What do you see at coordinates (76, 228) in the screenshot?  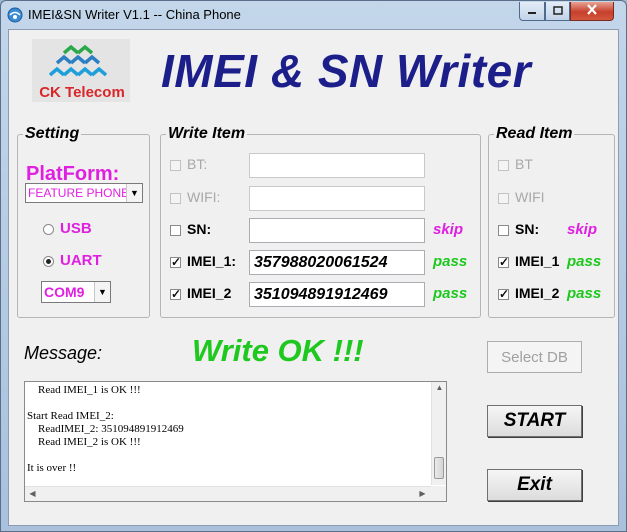 I see `usb-radio-label: USB` at bounding box center [76, 228].